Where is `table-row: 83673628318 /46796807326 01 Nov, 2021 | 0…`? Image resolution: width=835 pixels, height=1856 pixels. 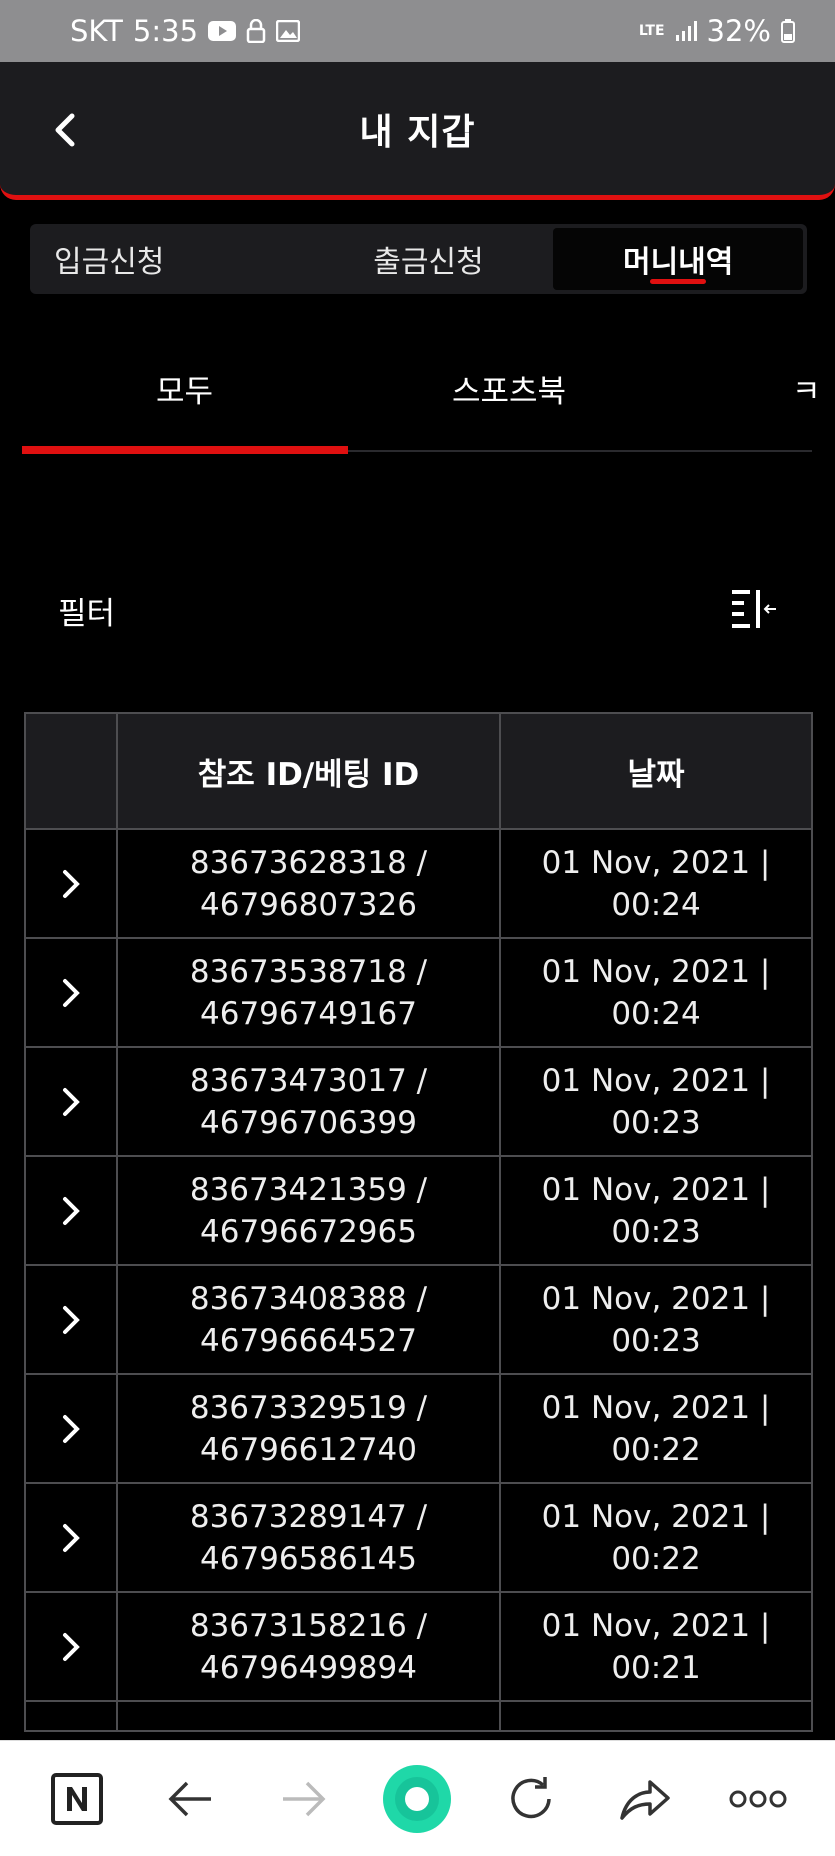 table-row: 83673628318 /46796807326 01 Nov, 2021 | 0… is located at coordinates (418, 883).